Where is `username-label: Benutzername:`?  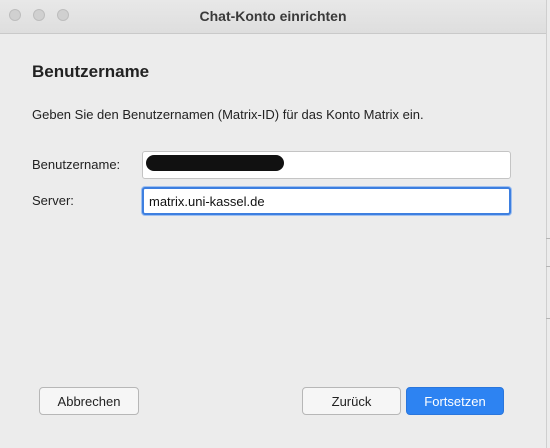
username-label: Benutzername: is located at coordinates (76, 164).